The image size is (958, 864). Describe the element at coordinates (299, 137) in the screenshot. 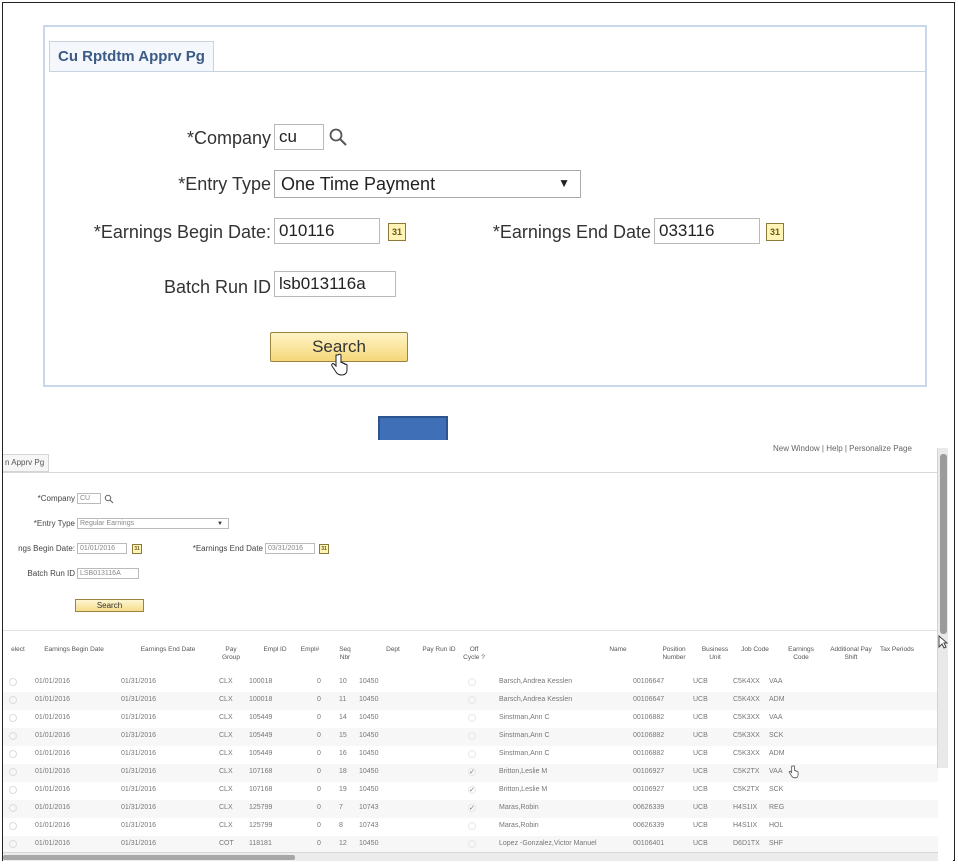

I see `company-input: cu` at that location.